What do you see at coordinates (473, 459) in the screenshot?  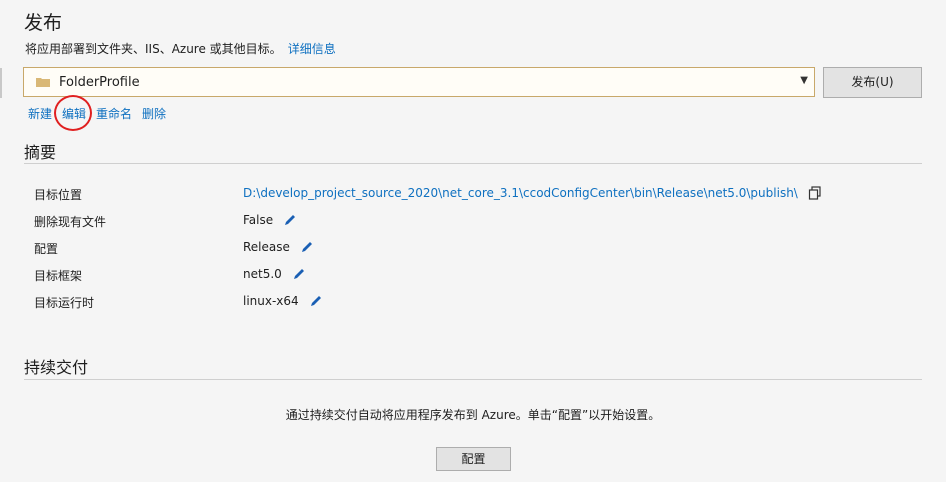 I see `configure-button: 配置` at bounding box center [473, 459].